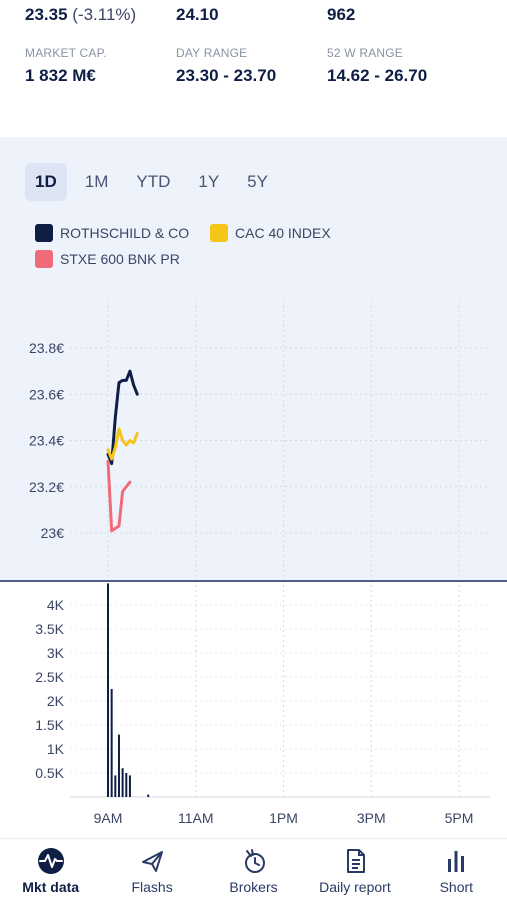  I want to click on x-tick-label: 11AM, so click(196, 818).